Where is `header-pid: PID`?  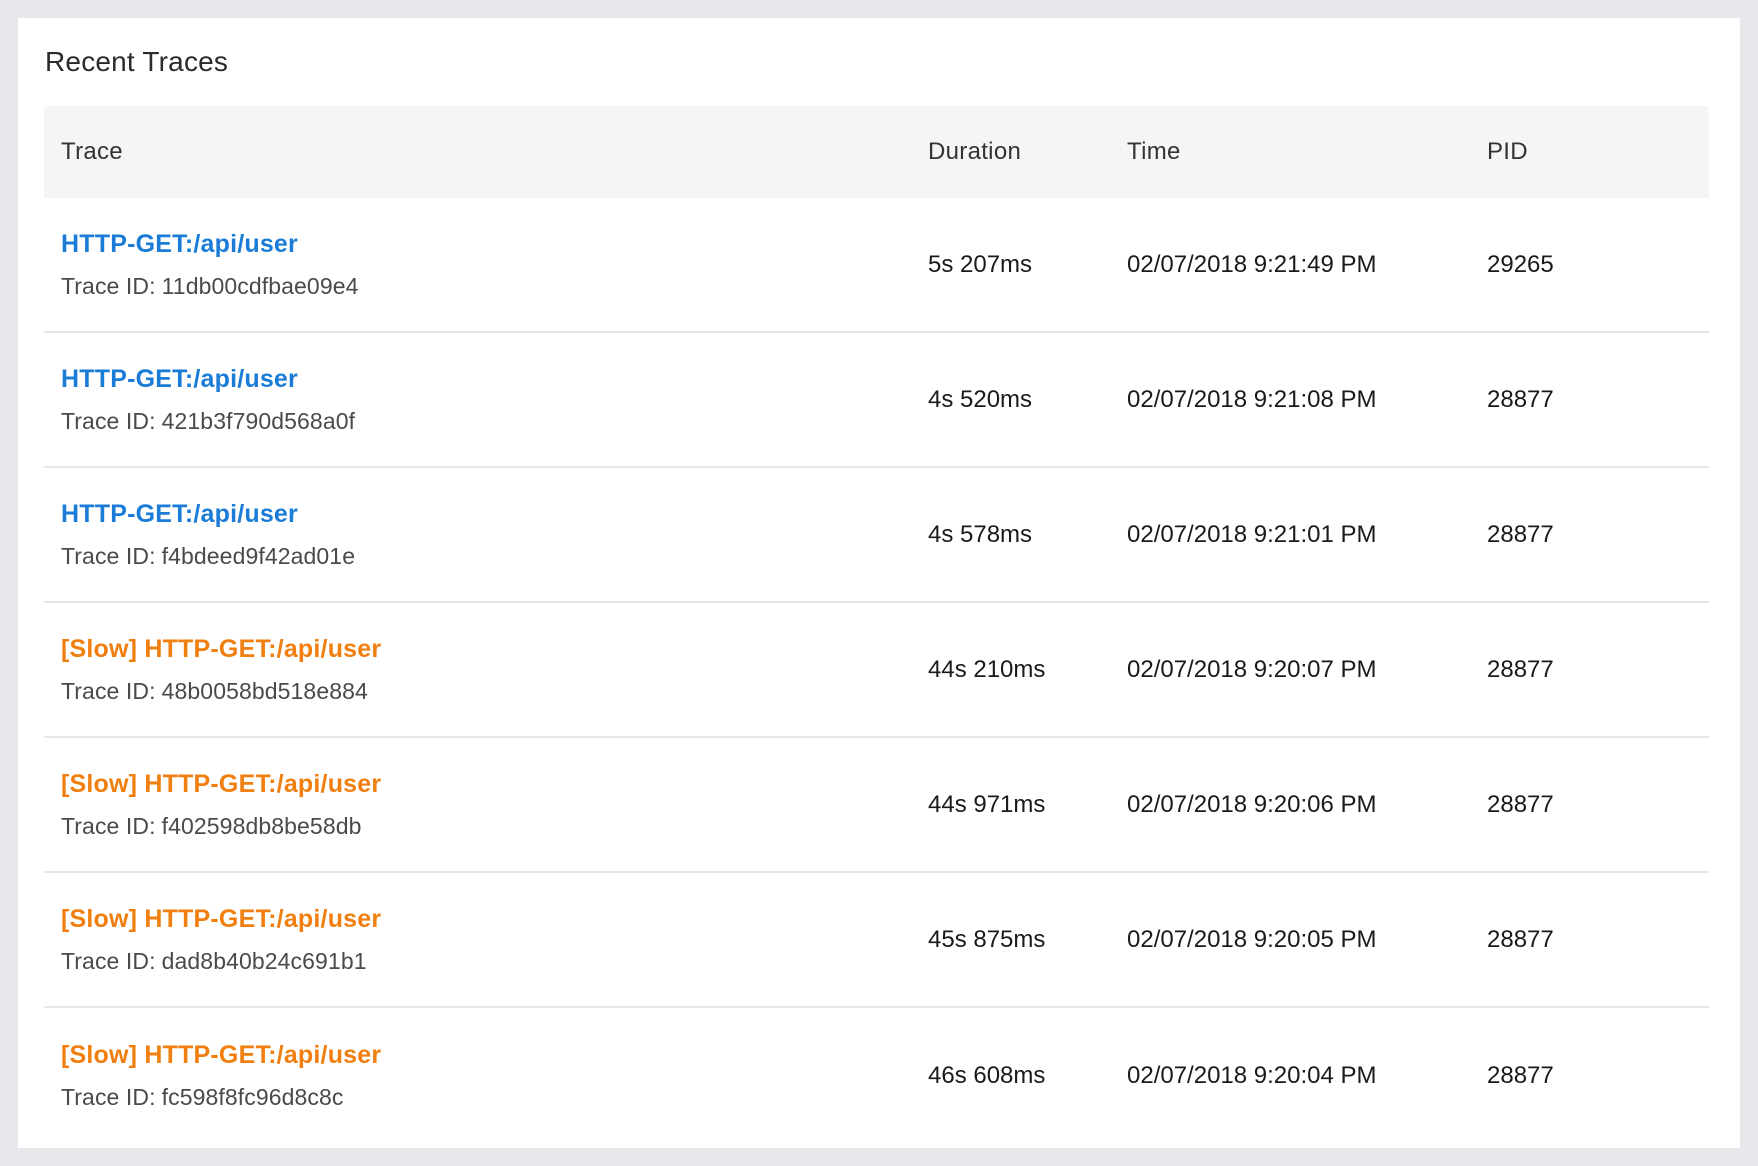
header-pid: PID is located at coordinates (1507, 151).